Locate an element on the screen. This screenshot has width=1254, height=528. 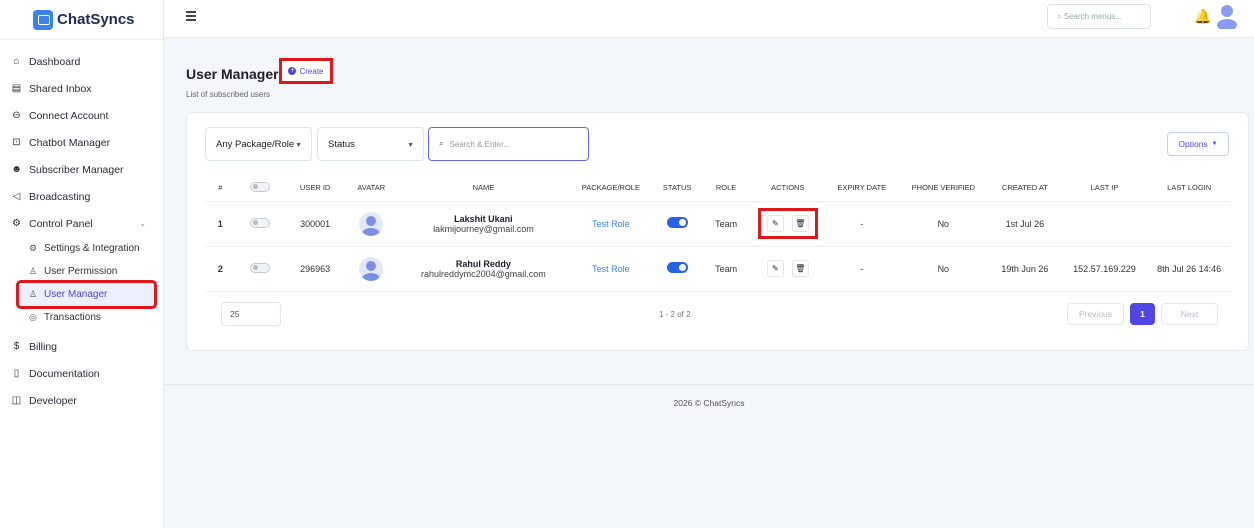
sidebar-item-subscriber-manager: ☻ Subscriber Manager is located at coordinates (82, 169).